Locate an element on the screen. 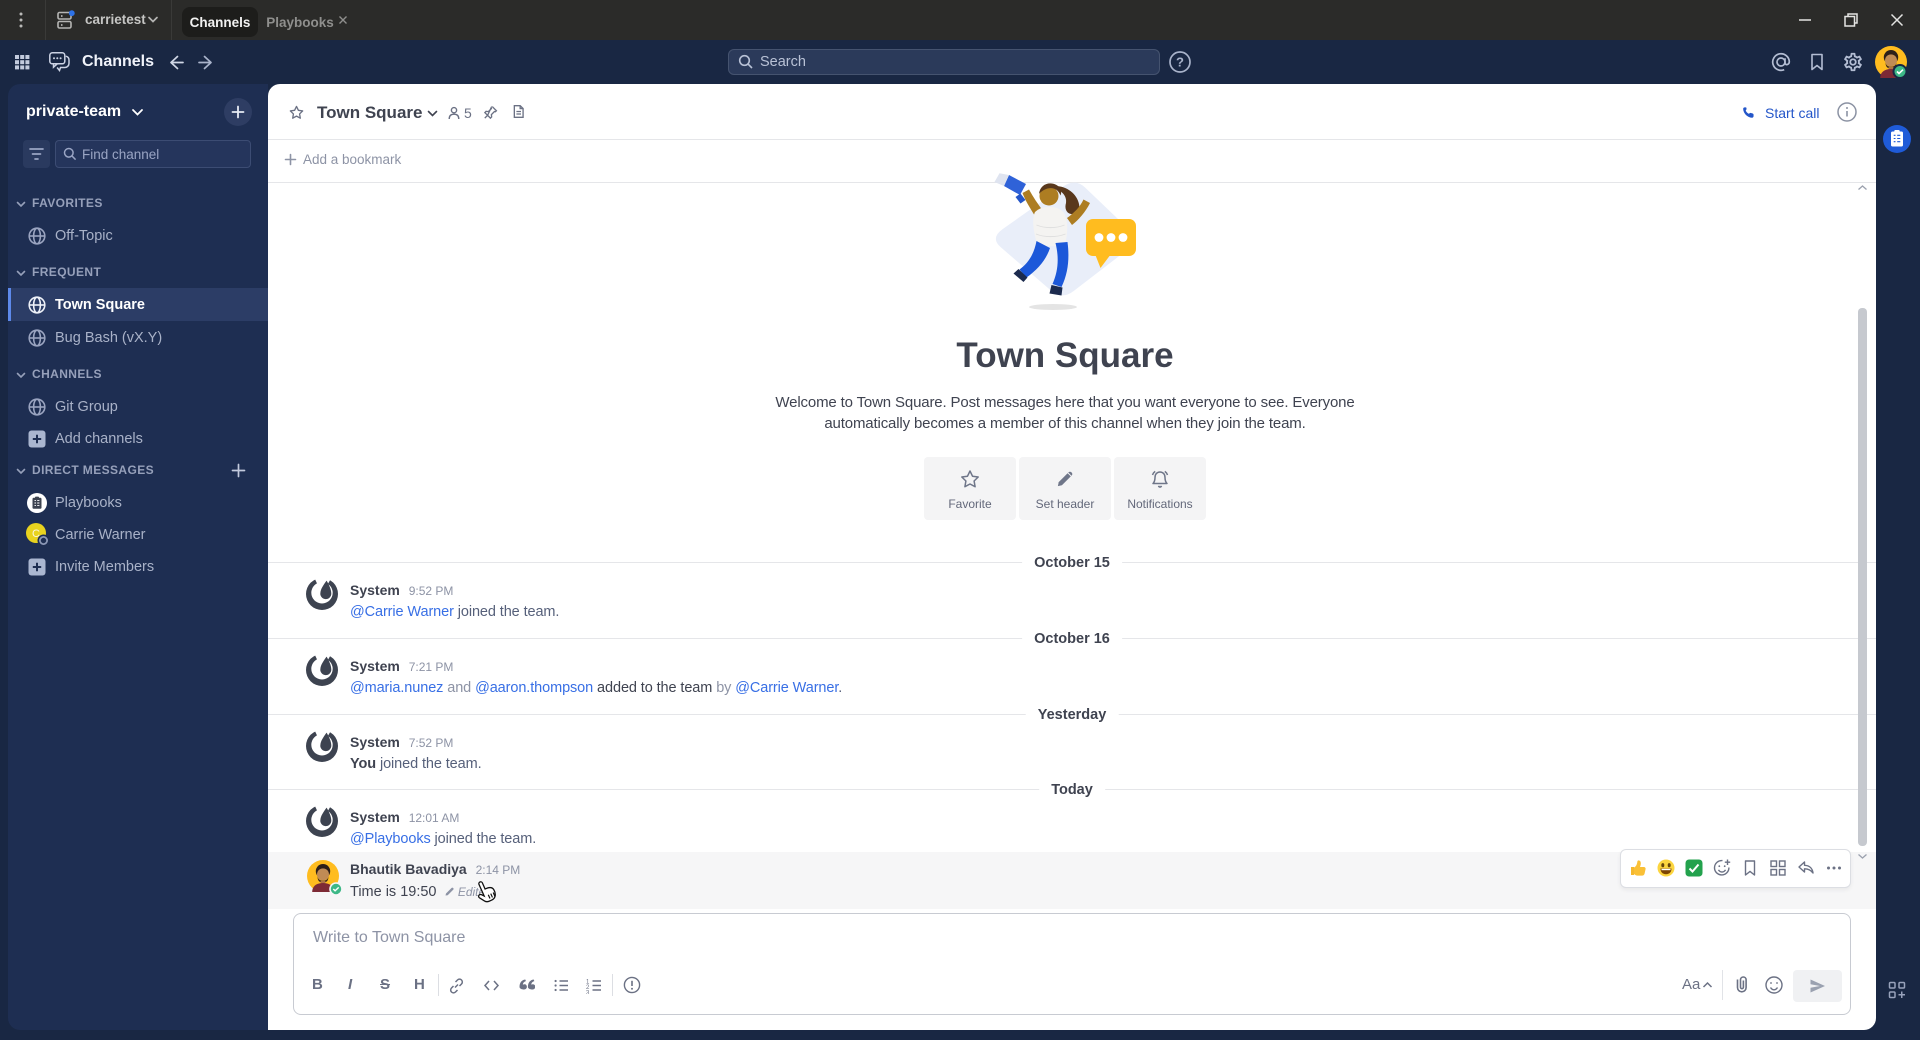 This screenshot has height=1040, width=1920. svg-text: 3 is located at coordinates (588, 993).